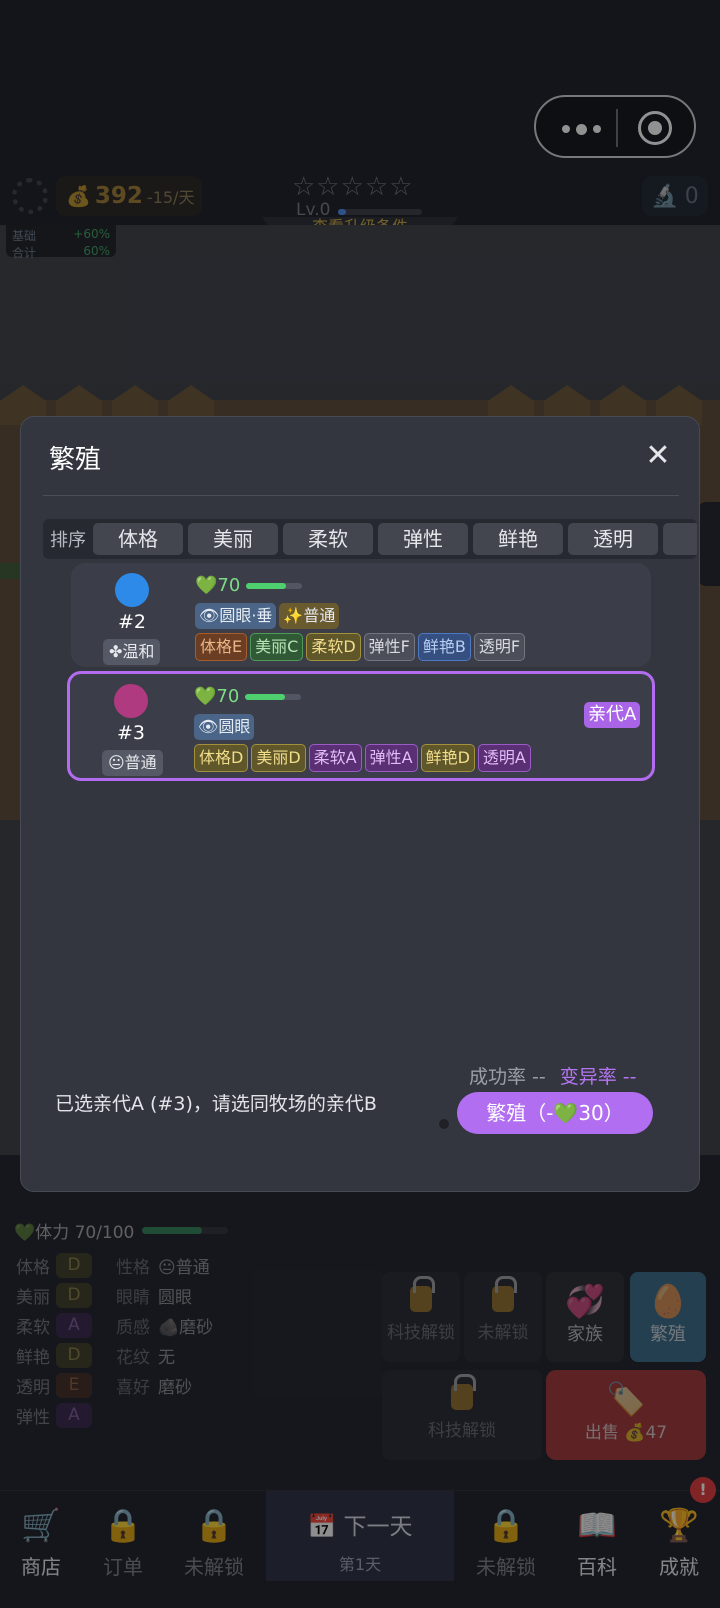  I want to click on tag-list: 👁圆眼·垂 ✨普通, so click(267, 616).